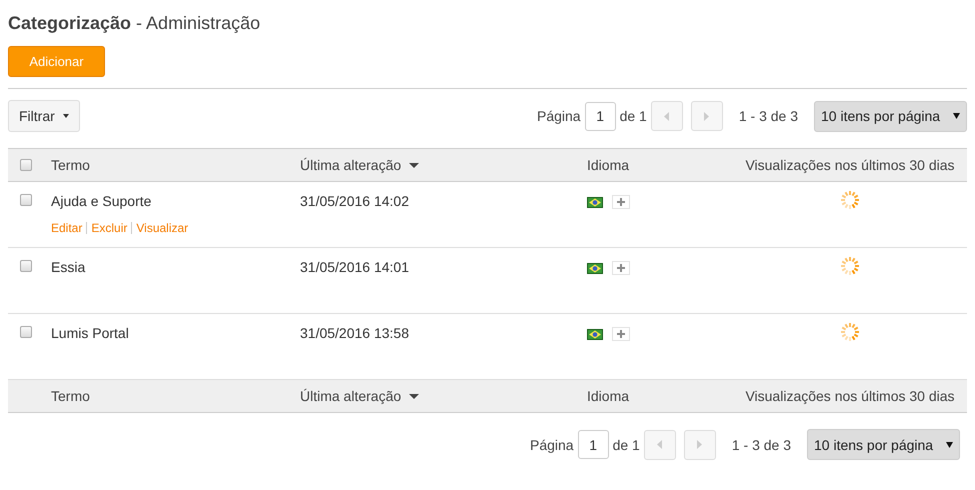 This screenshot has width=975, height=490. Describe the element at coordinates (354, 333) in the screenshot. I see `date-cell: 31/05/2016 13:58` at that location.